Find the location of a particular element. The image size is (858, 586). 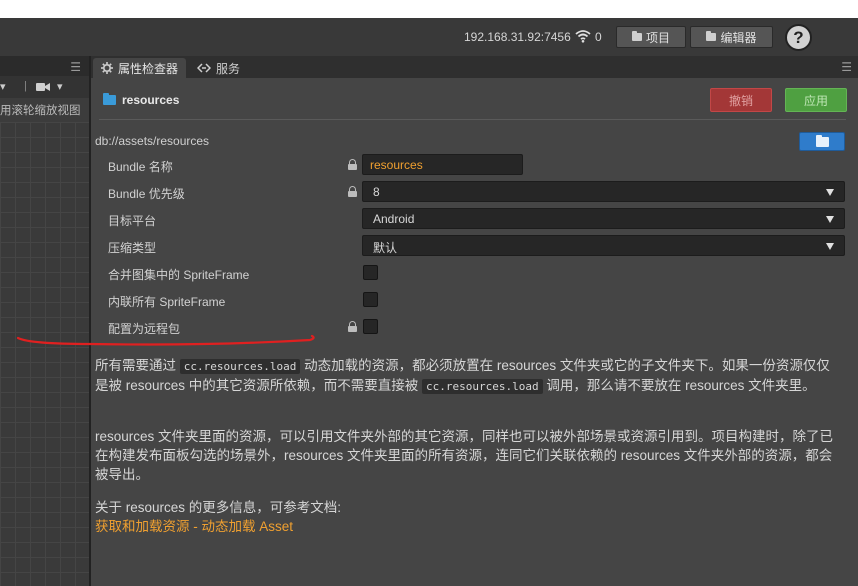

merge-sprite-frames-checkbox is located at coordinates (370, 272).